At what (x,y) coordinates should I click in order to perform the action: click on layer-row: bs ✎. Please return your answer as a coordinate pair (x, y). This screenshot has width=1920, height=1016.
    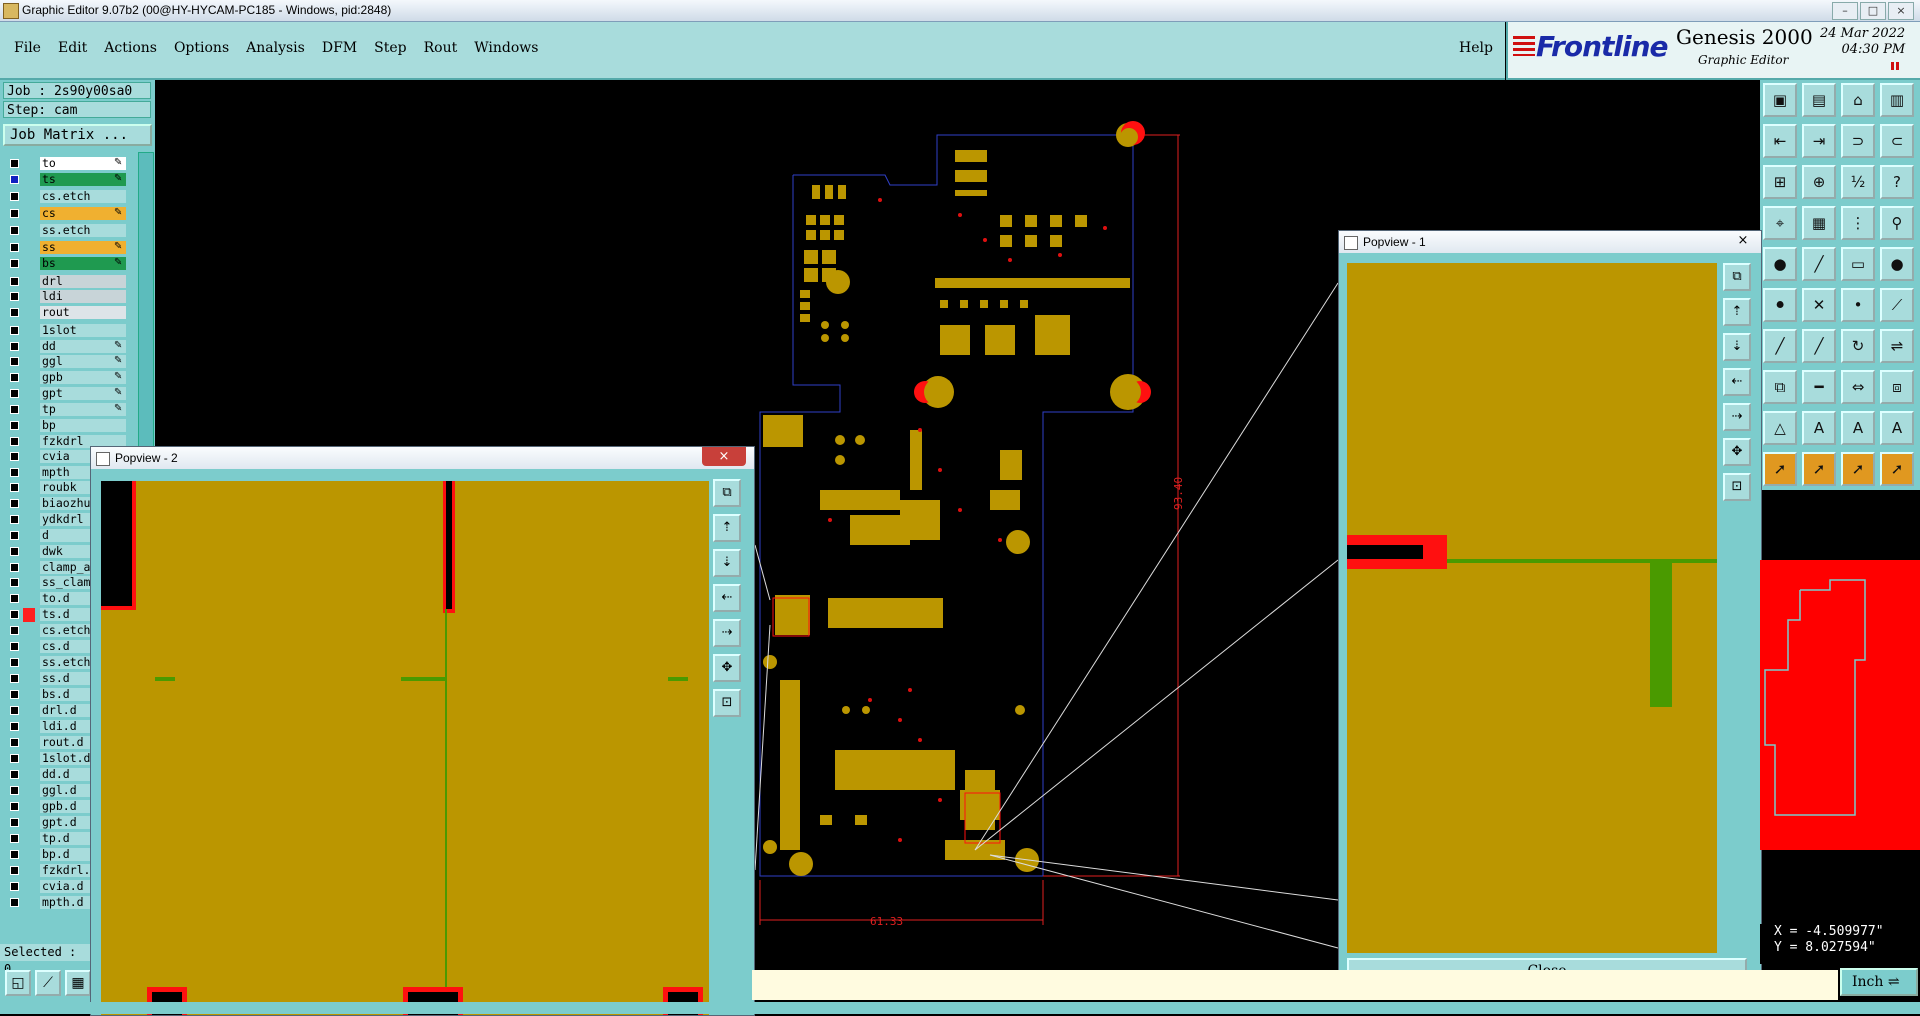
    Looking at the image, I should click on (66, 264).